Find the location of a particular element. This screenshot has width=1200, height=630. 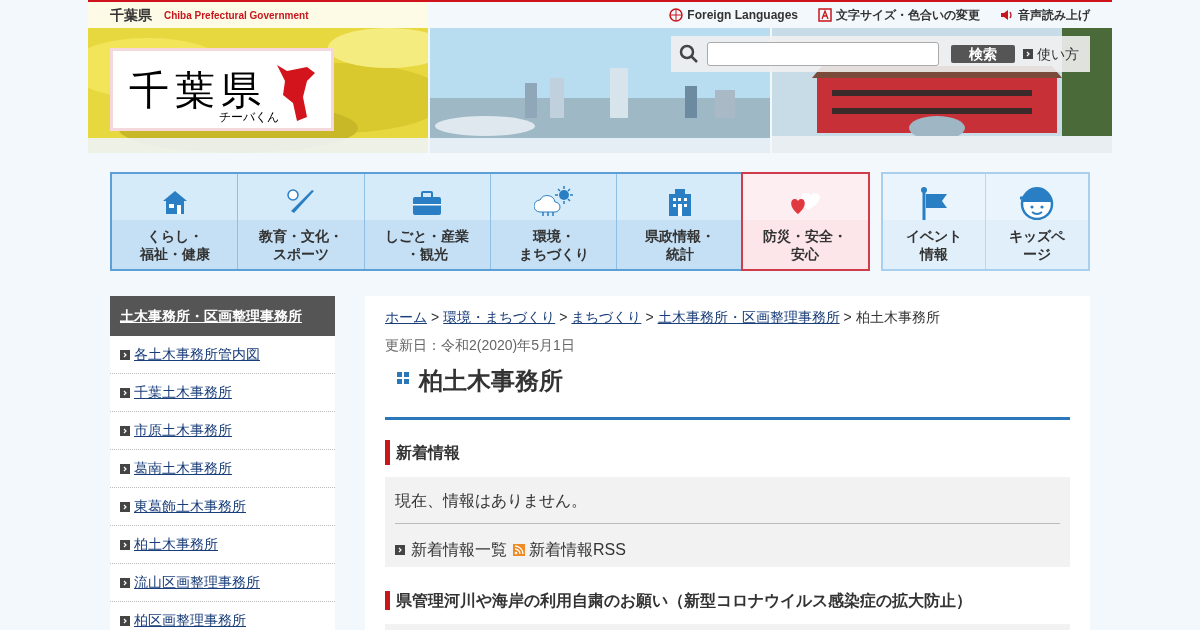

utility-link: 文字サイズ・色合いの変更 is located at coordinates (899, 15).